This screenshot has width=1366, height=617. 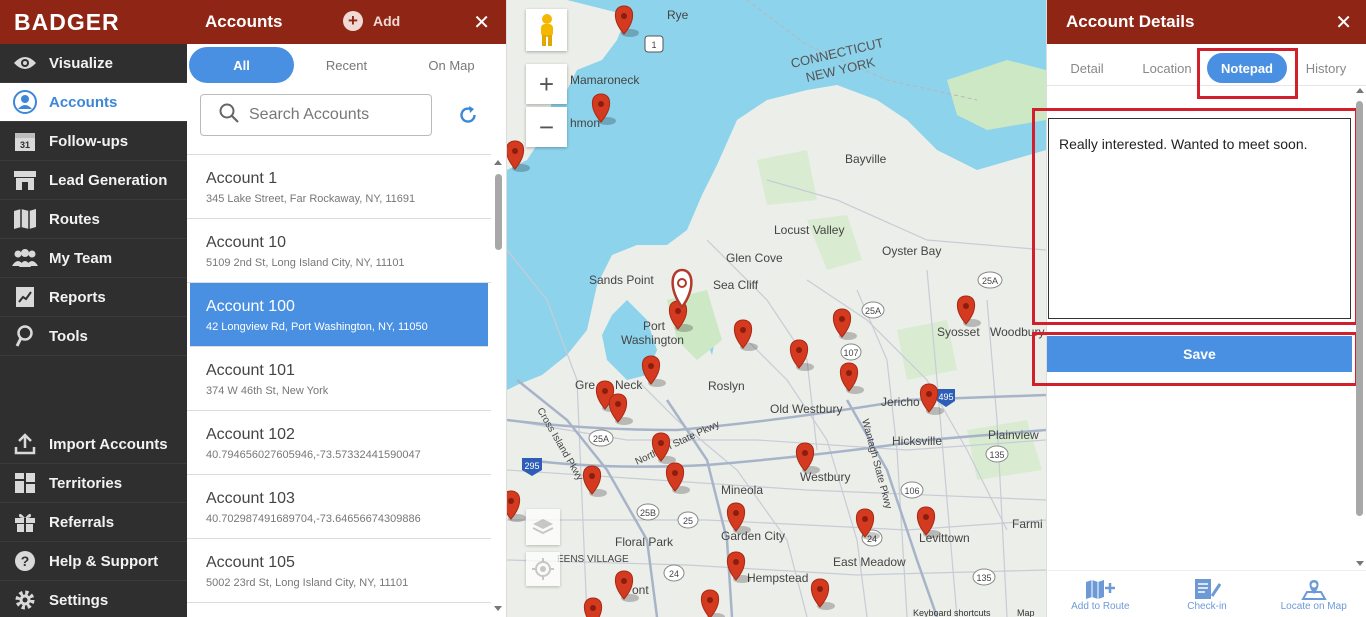 I want to click on route-shield: 1, so click(x=654, y=44).